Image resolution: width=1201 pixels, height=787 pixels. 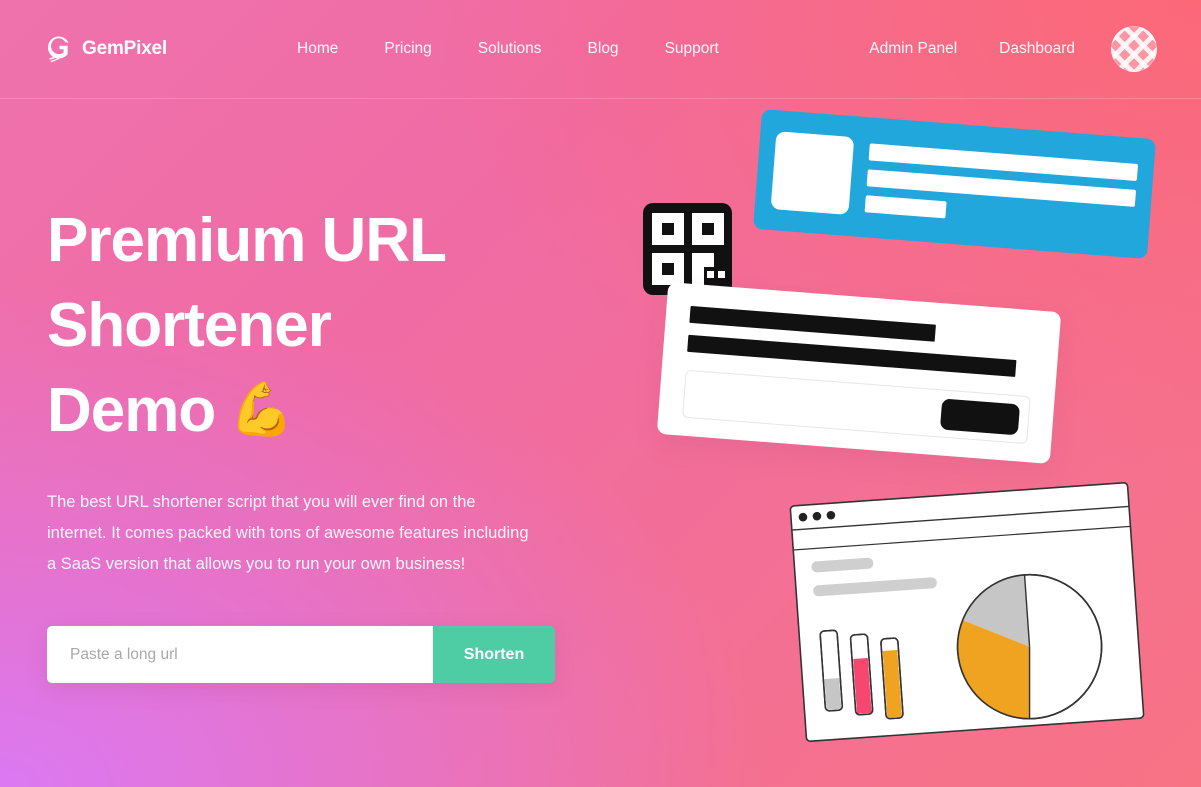 What do you see at coordinates (856, 407) in the screenshot?
I see `card-input-field` at bounding box center [856, 407].